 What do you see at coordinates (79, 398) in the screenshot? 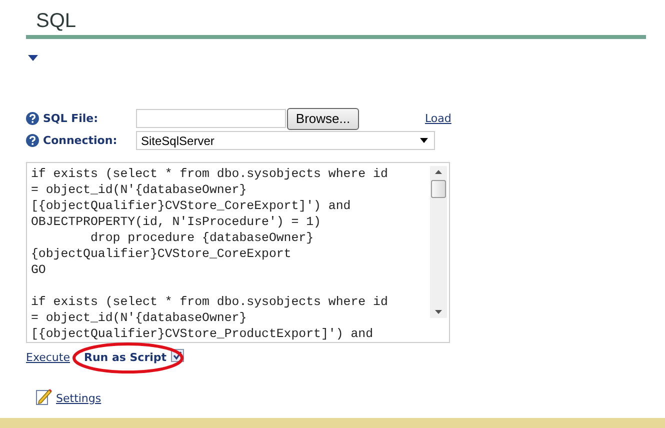
I see `settings-link: Settings` at bounding box center [79, 398].